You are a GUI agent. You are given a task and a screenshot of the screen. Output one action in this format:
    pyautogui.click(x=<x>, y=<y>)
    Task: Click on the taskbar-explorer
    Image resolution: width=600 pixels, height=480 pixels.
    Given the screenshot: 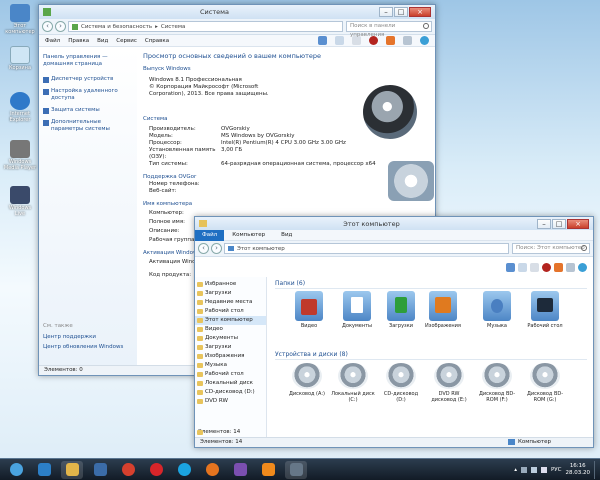 What is the action you would take?
    pyautogui.click(x=72, y=469)
    